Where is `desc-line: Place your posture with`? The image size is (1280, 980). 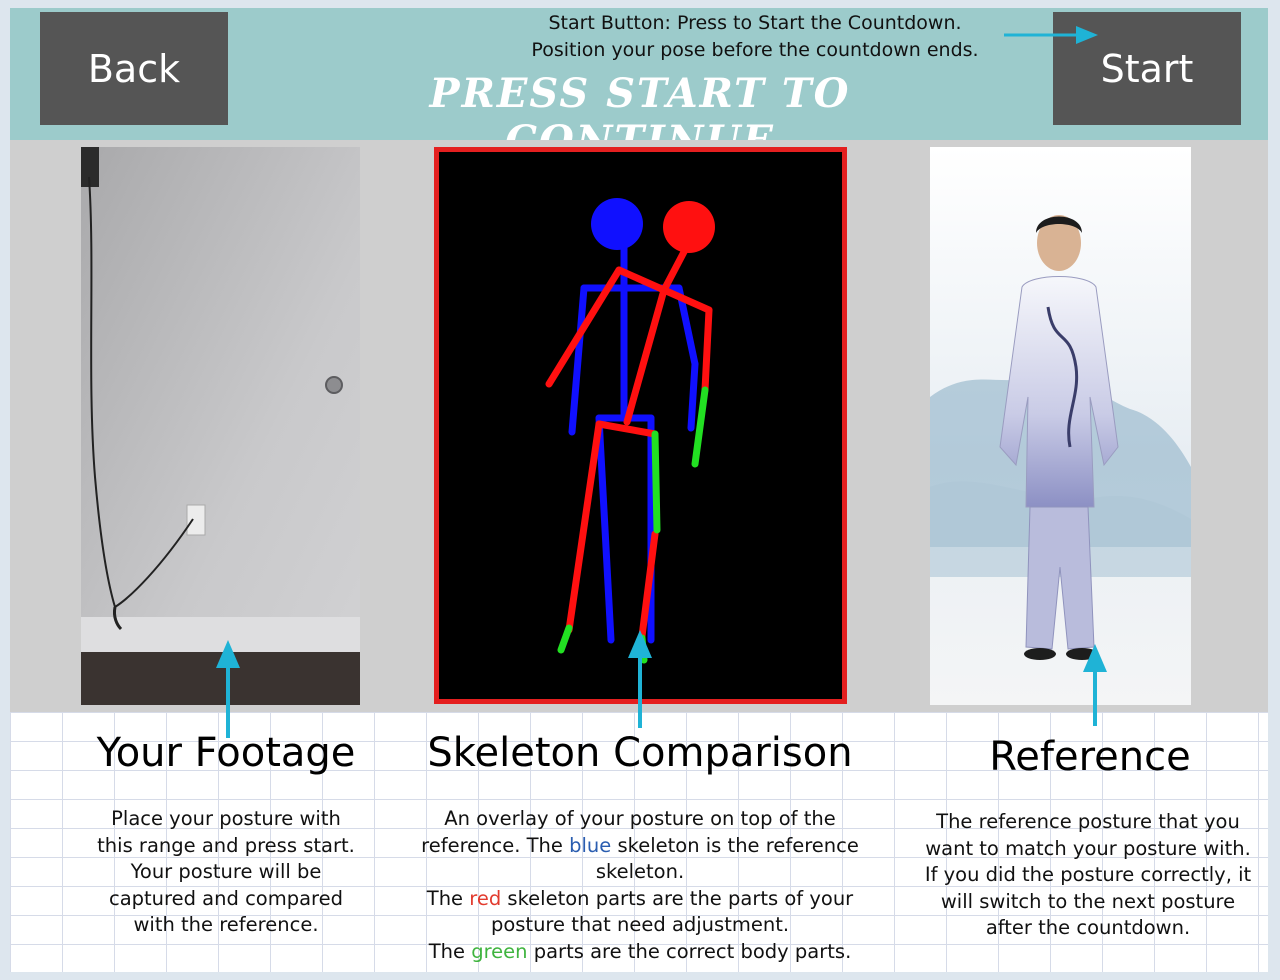
desc-line: Place your posture with is located at coordinates (226, 818).